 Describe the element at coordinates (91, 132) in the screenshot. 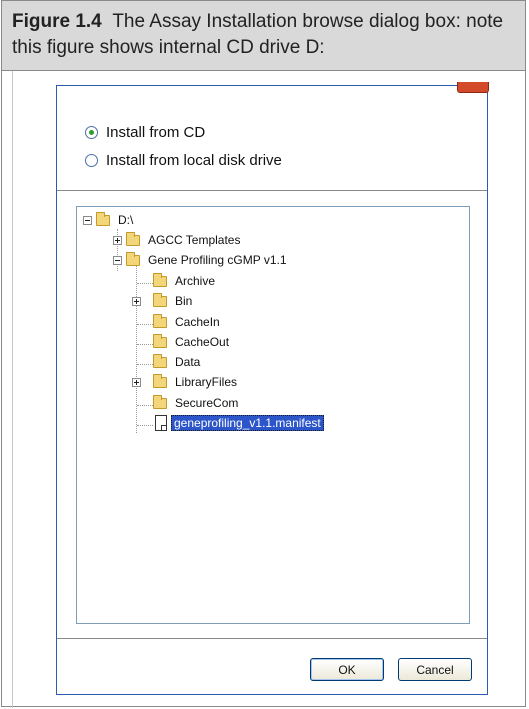

I see `install-from-cd-radio` at that location.